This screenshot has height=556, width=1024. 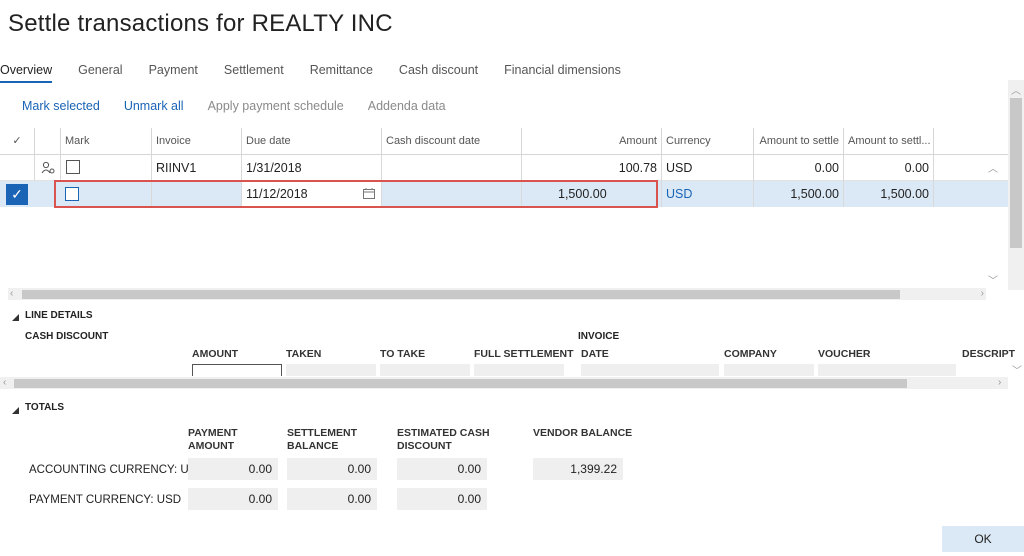 What do you see at coordinates (311, 194) in the screenshot?
I see `due-date-cell: 11/12/2018` at bounding box center [311, 194].